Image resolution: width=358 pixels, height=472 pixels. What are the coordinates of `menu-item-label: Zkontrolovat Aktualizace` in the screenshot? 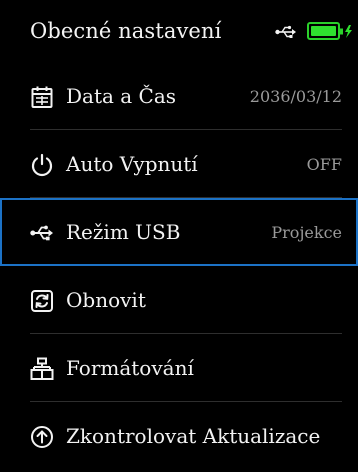 It's located at (193, 436).